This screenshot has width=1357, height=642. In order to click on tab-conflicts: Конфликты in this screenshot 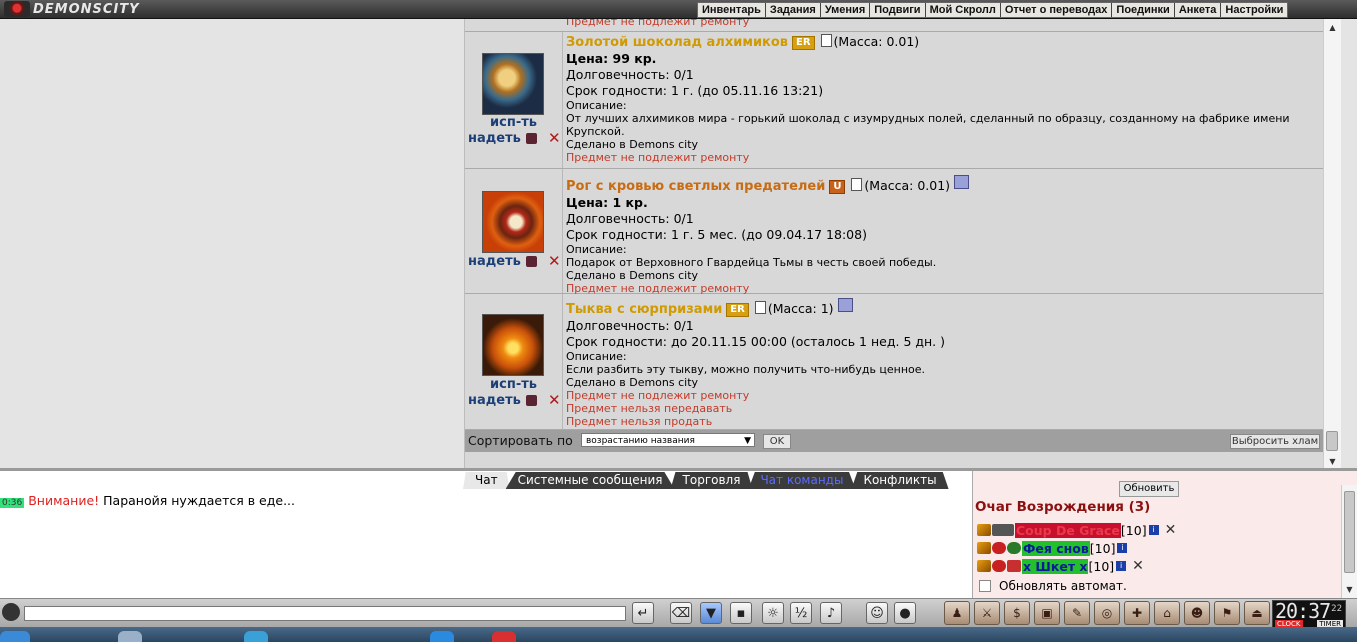, I will do `click(900, 480)`.